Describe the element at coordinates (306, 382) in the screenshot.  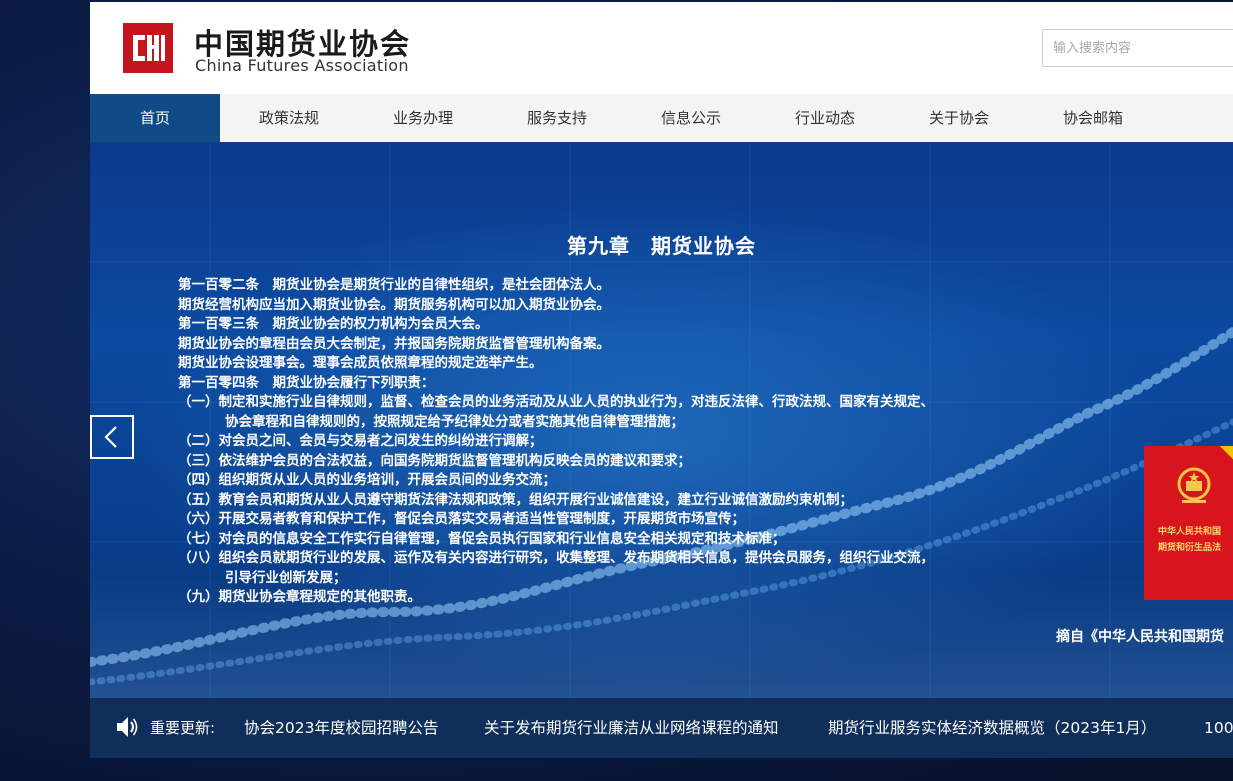
I see `law-line: 第一百零四条 期货业协会履行下列职责：` at that location.